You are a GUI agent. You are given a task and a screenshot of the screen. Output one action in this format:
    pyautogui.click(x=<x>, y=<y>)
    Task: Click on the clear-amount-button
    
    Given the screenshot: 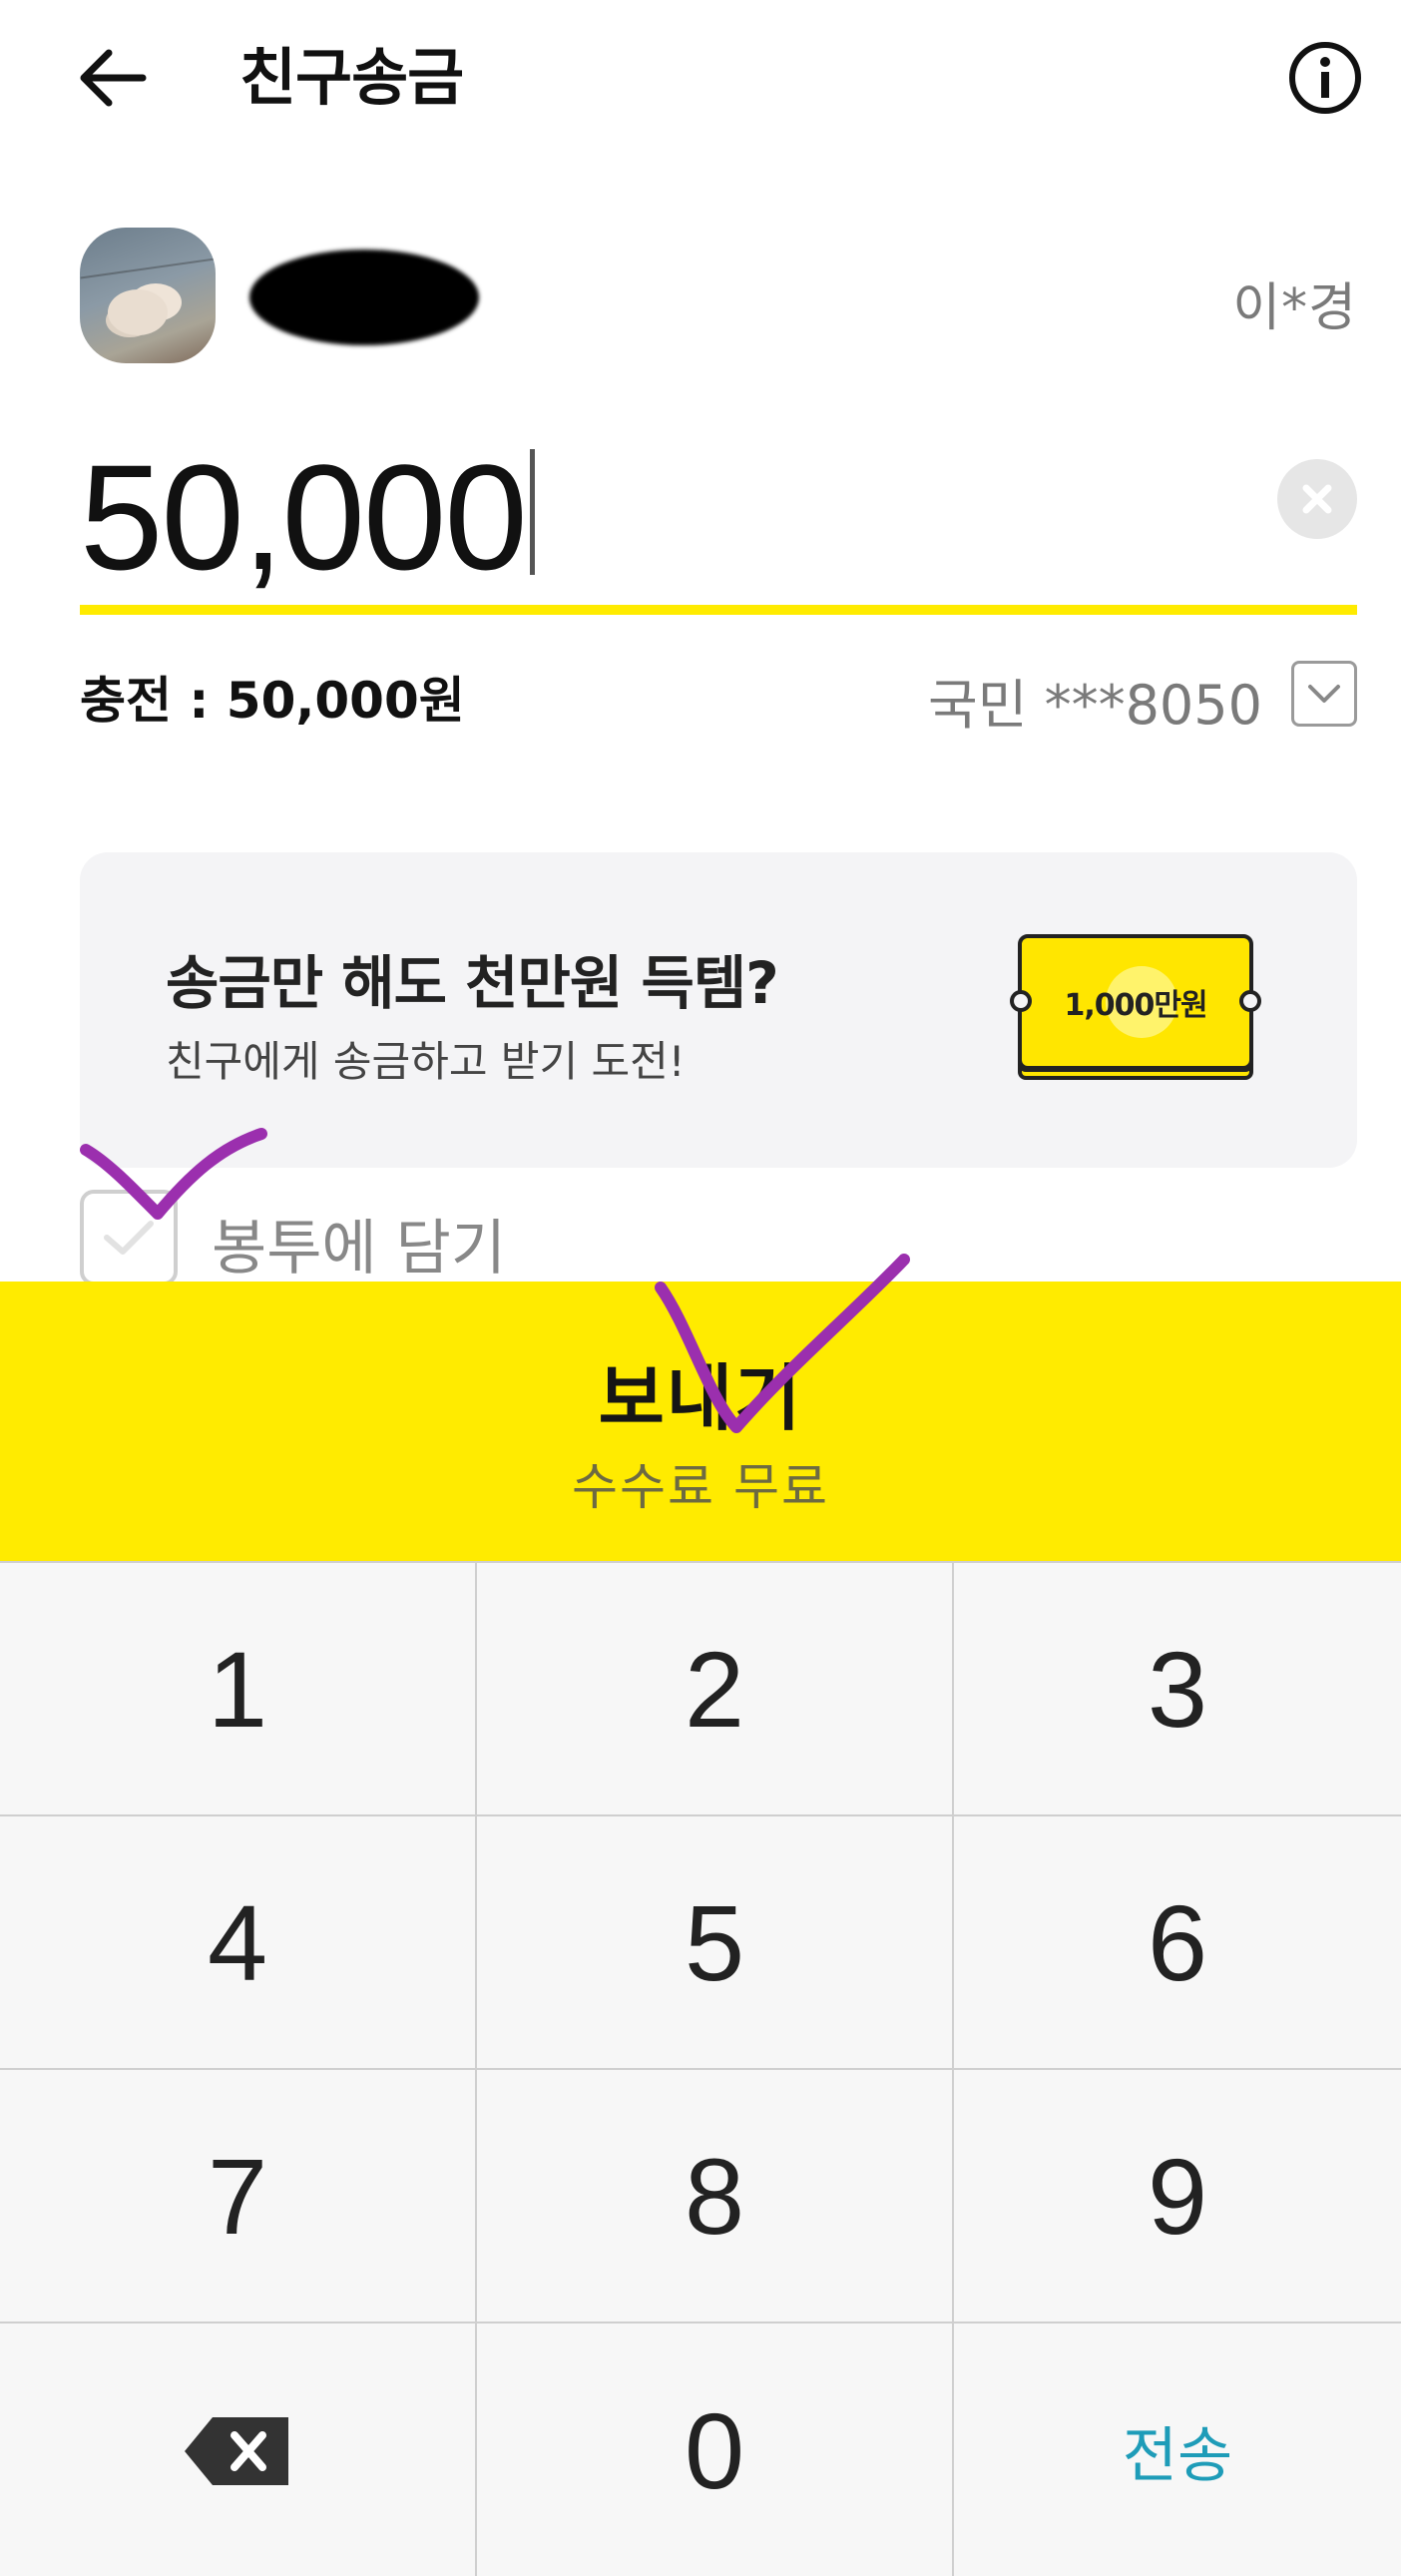 What is the action you would take?
    pyautogui.click(x=1317, y=499)
    